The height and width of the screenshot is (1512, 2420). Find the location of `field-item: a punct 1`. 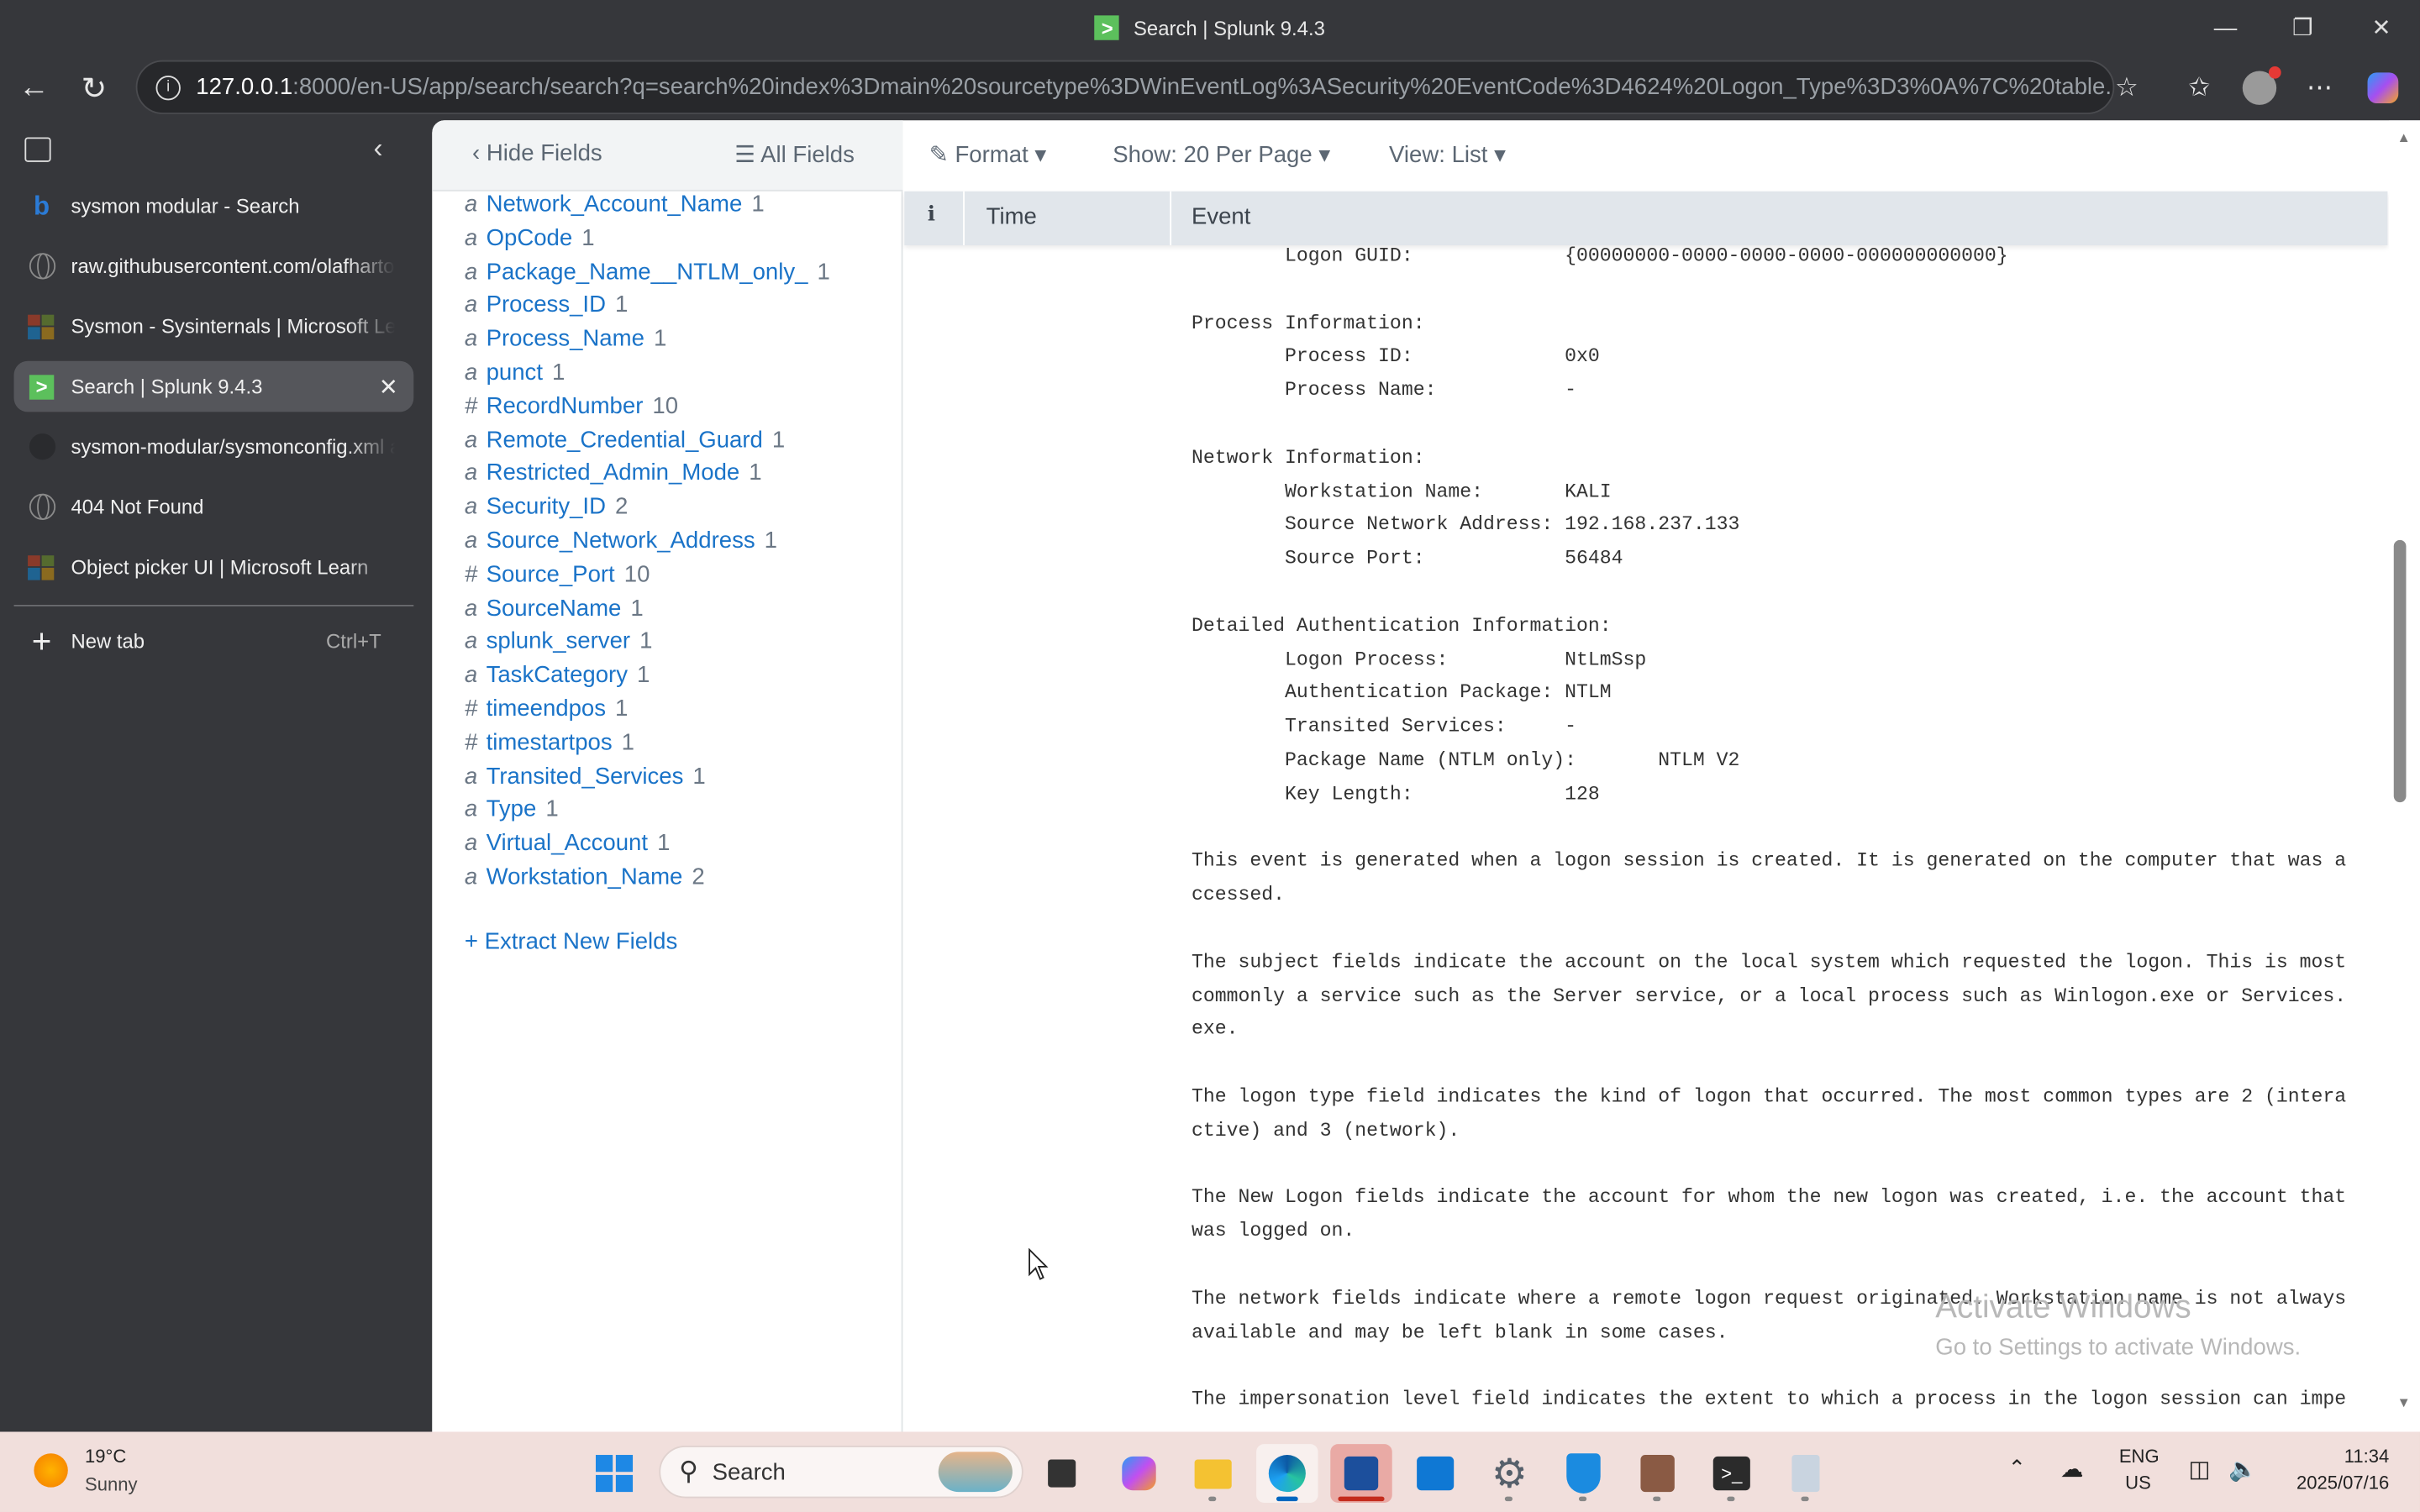

field-item: a punct 1 is located at coordinates (515, 373).